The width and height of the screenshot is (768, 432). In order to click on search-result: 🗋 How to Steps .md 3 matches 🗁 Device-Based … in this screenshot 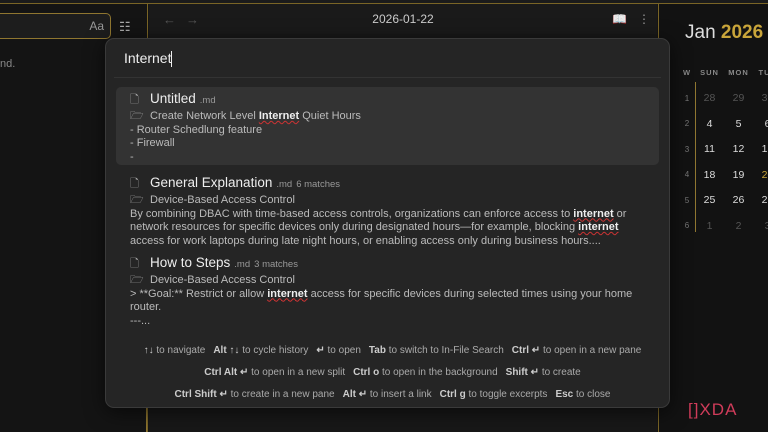, I will do `click(387, 291)`.